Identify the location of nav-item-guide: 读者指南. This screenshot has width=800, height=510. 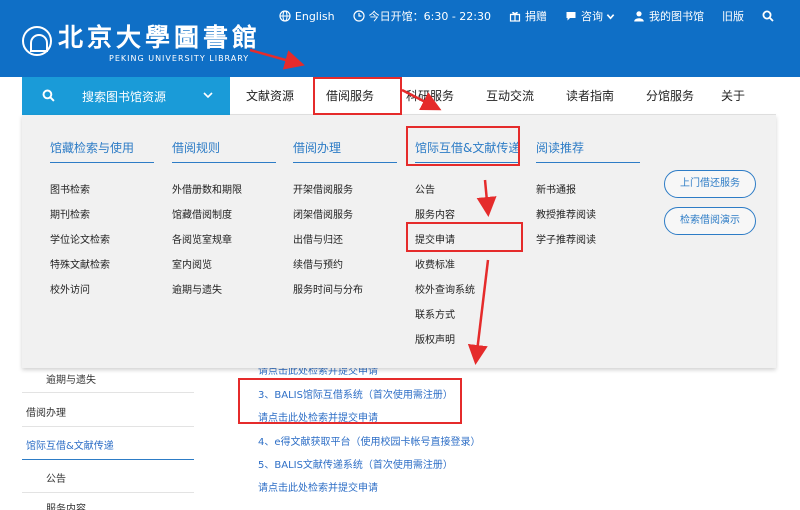
(590, 96).